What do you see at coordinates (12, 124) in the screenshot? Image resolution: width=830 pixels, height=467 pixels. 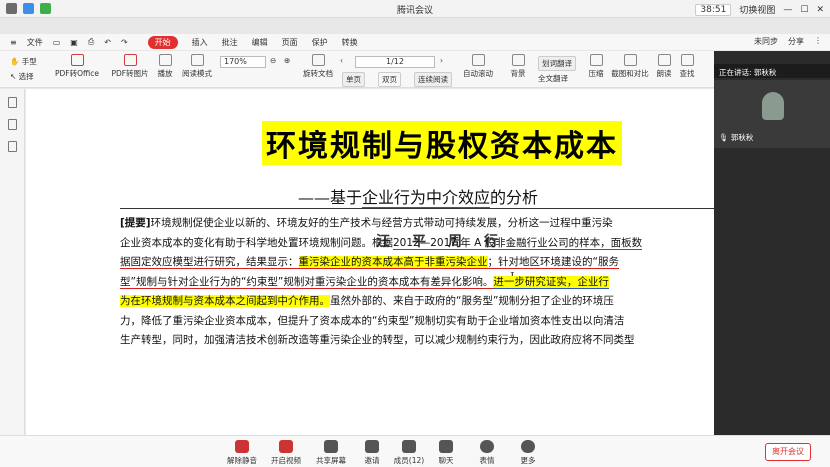 I see `thumbnail-icon` at bounding box center [12, 124].